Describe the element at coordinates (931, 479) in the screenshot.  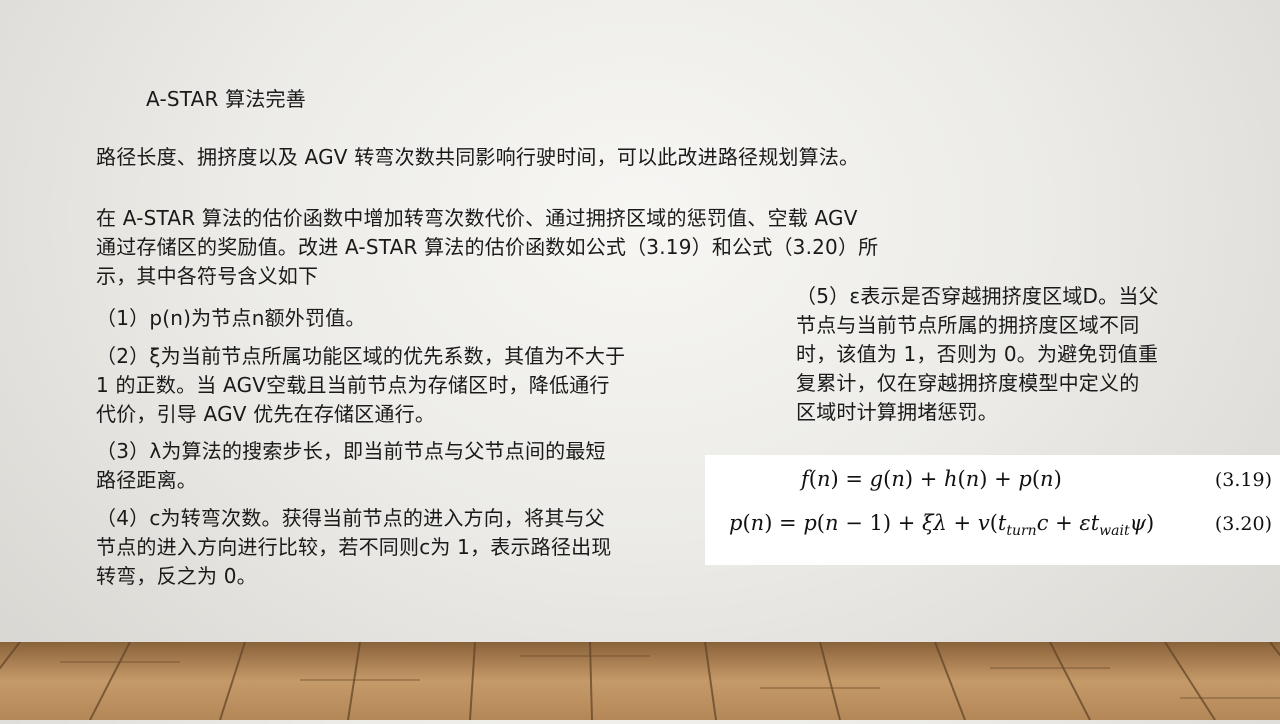
I see `formula-expression: f(n) = g(n) + h(n) + p(n)` at that location.